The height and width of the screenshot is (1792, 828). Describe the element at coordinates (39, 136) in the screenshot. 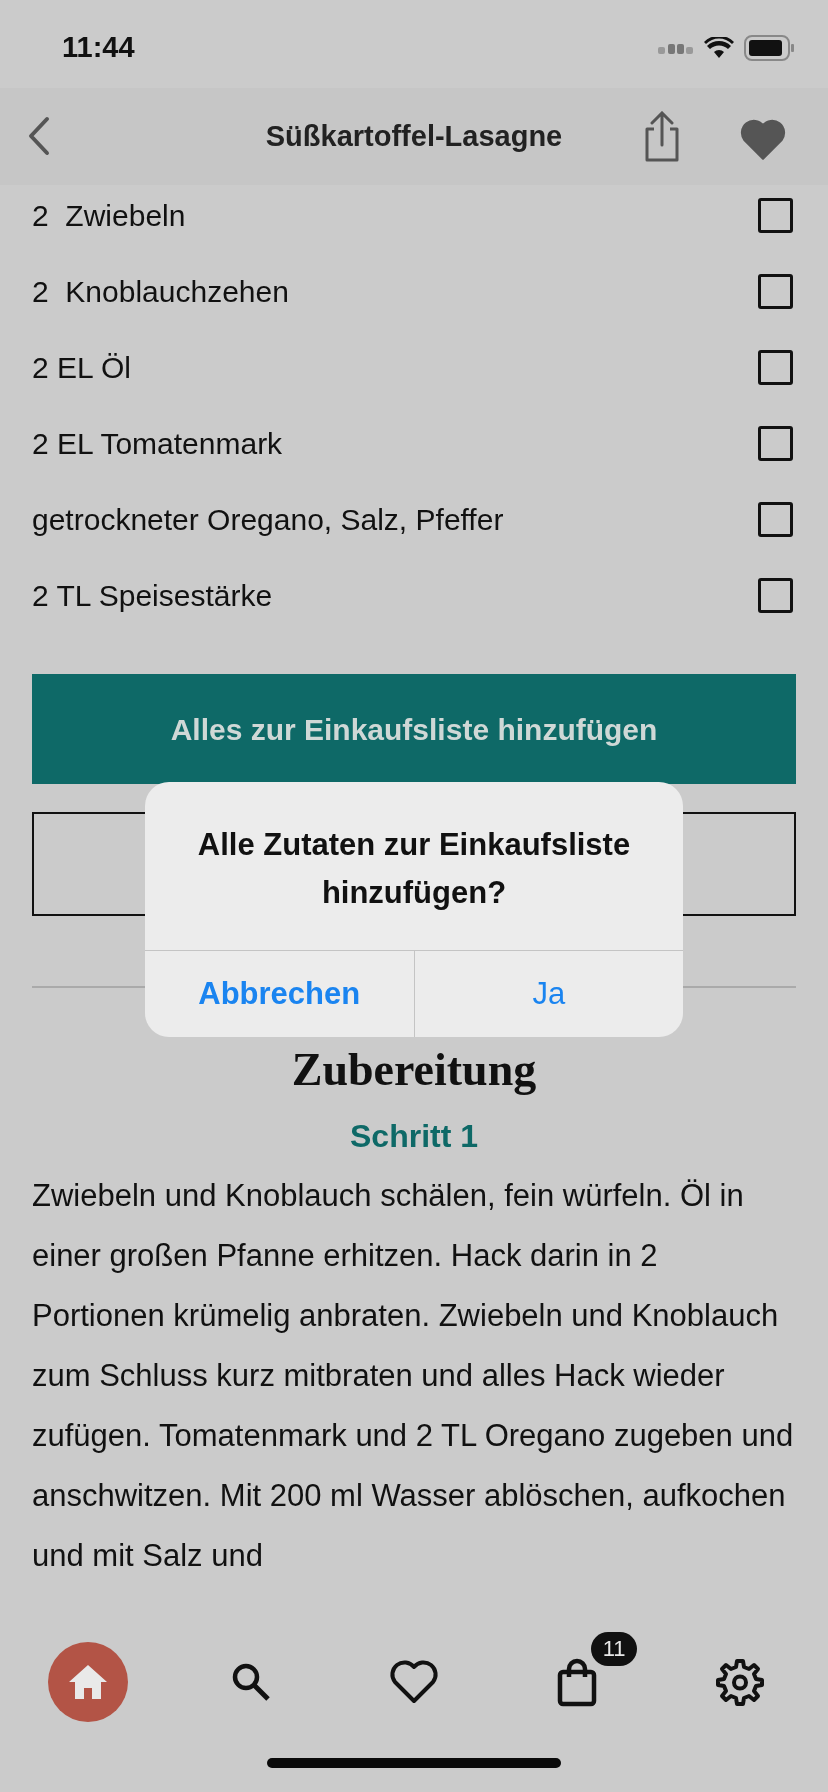

I see `chevron-left-icon` at that location.